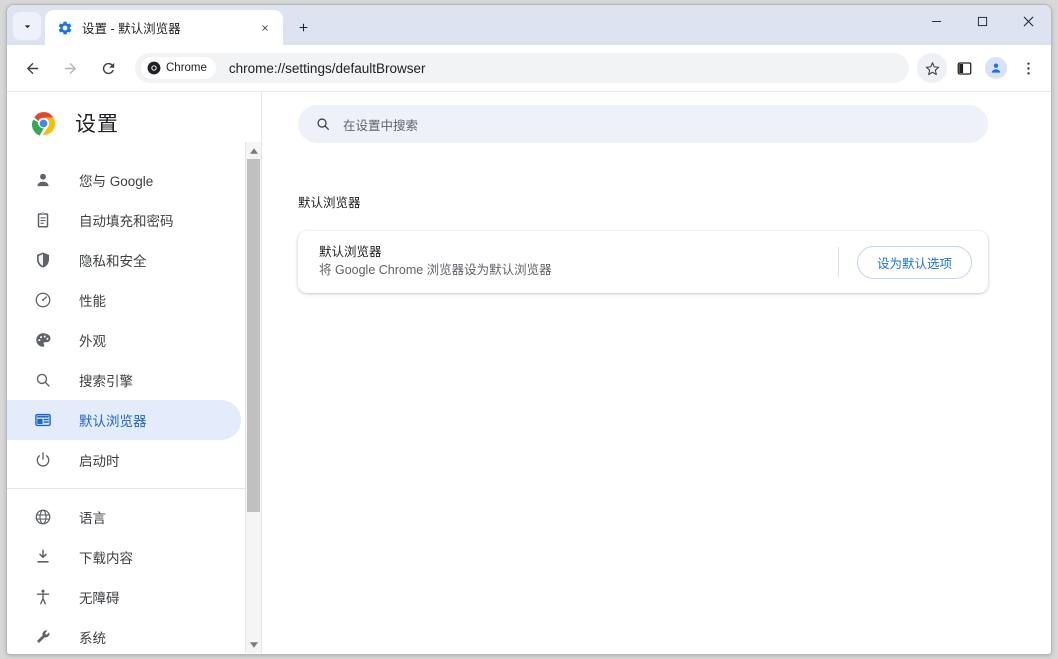 This screenshot has height=659, width=1058. I want to click on sidebar-item-autofill-passwords: 自动填充和密码, so click(124, 220).